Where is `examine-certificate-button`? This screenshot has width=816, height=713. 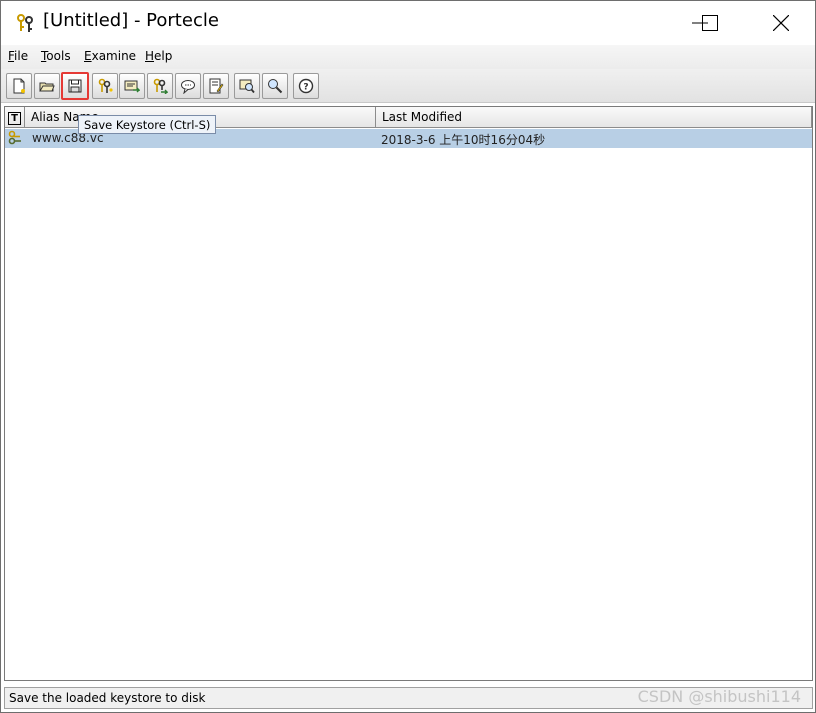
examine-certificate-button is located at coordinates (247, 86).